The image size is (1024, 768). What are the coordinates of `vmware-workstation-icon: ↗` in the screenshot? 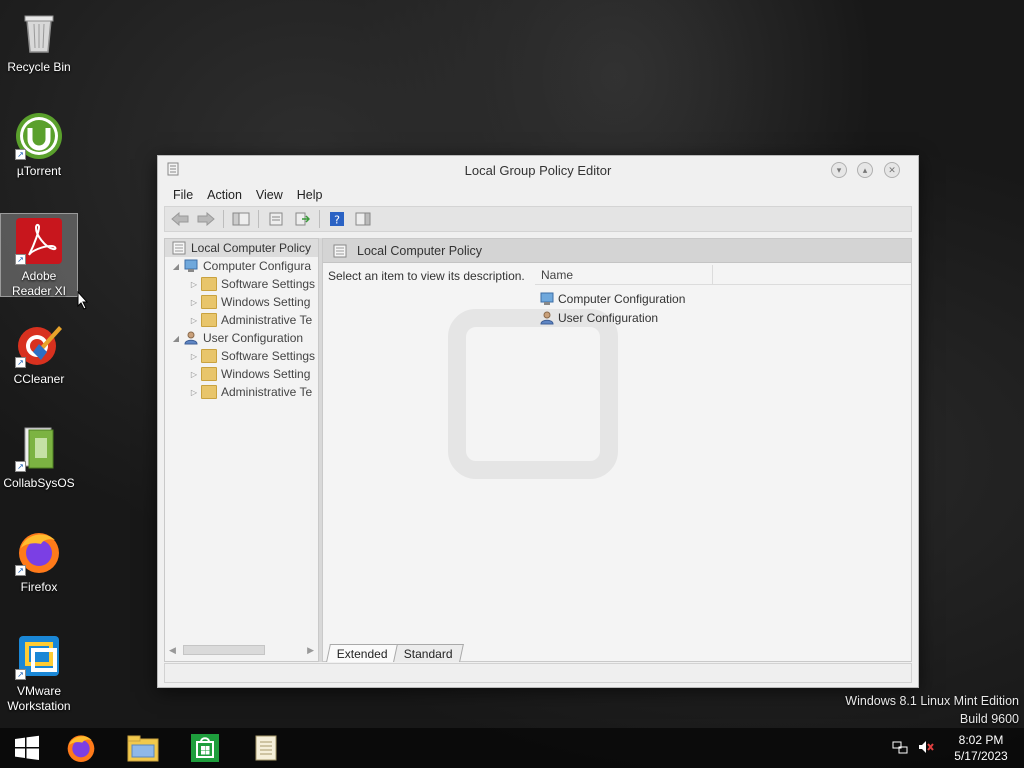 It's located at (39, 656).